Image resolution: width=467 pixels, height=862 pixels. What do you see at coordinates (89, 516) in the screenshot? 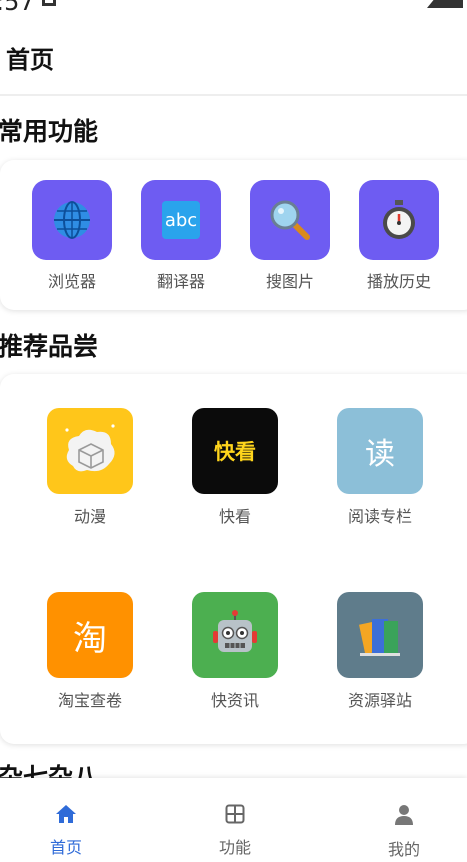
I see `anime-label: 动漫` at bounding box center [89, 516].